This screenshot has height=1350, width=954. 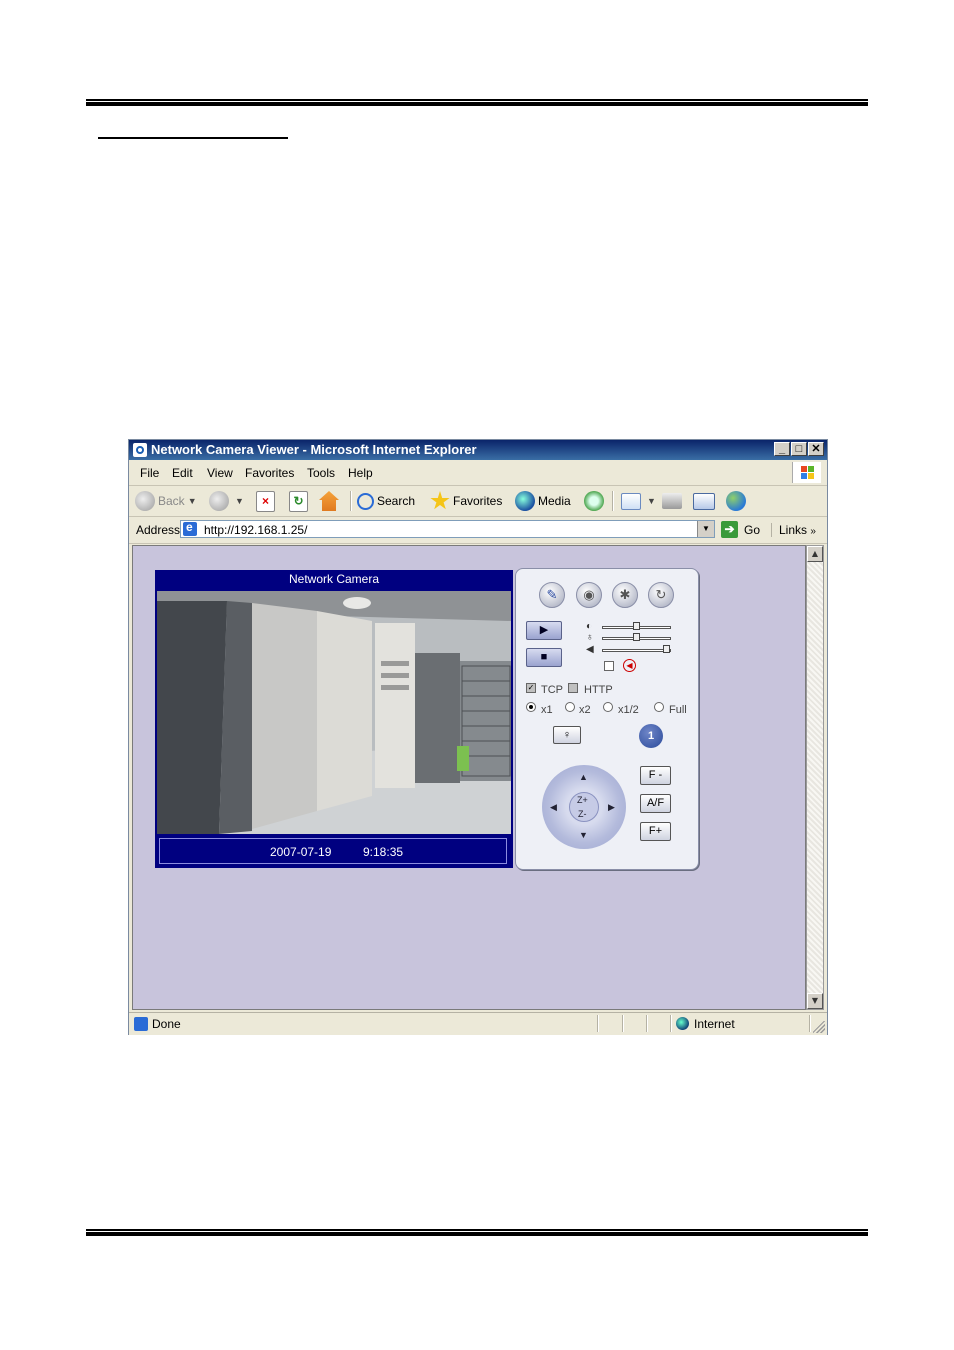 I want to click on messenger-icon, so click(x=736, y=501).